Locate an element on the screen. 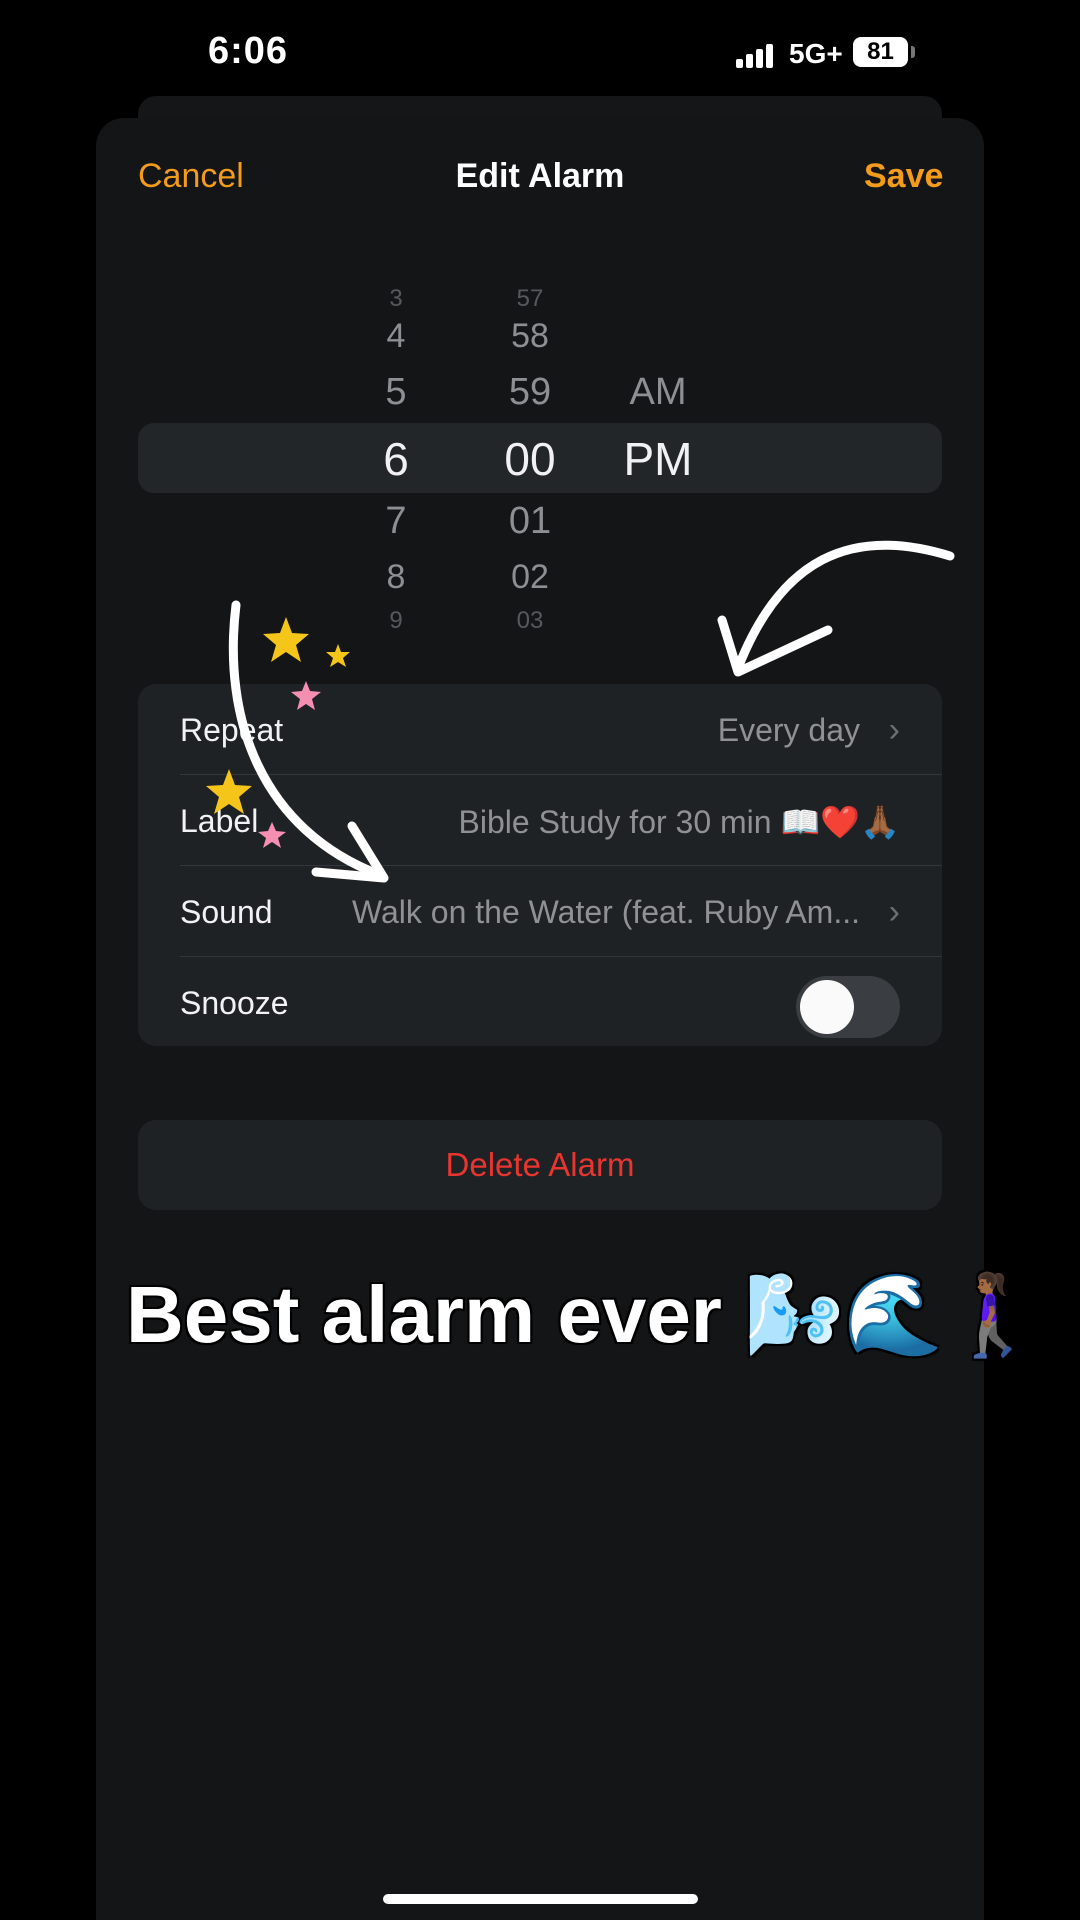 Image resolution: width=1080 pixels, height=1920 pixels. curved-arrow-right is located at coordinates (844, 606).